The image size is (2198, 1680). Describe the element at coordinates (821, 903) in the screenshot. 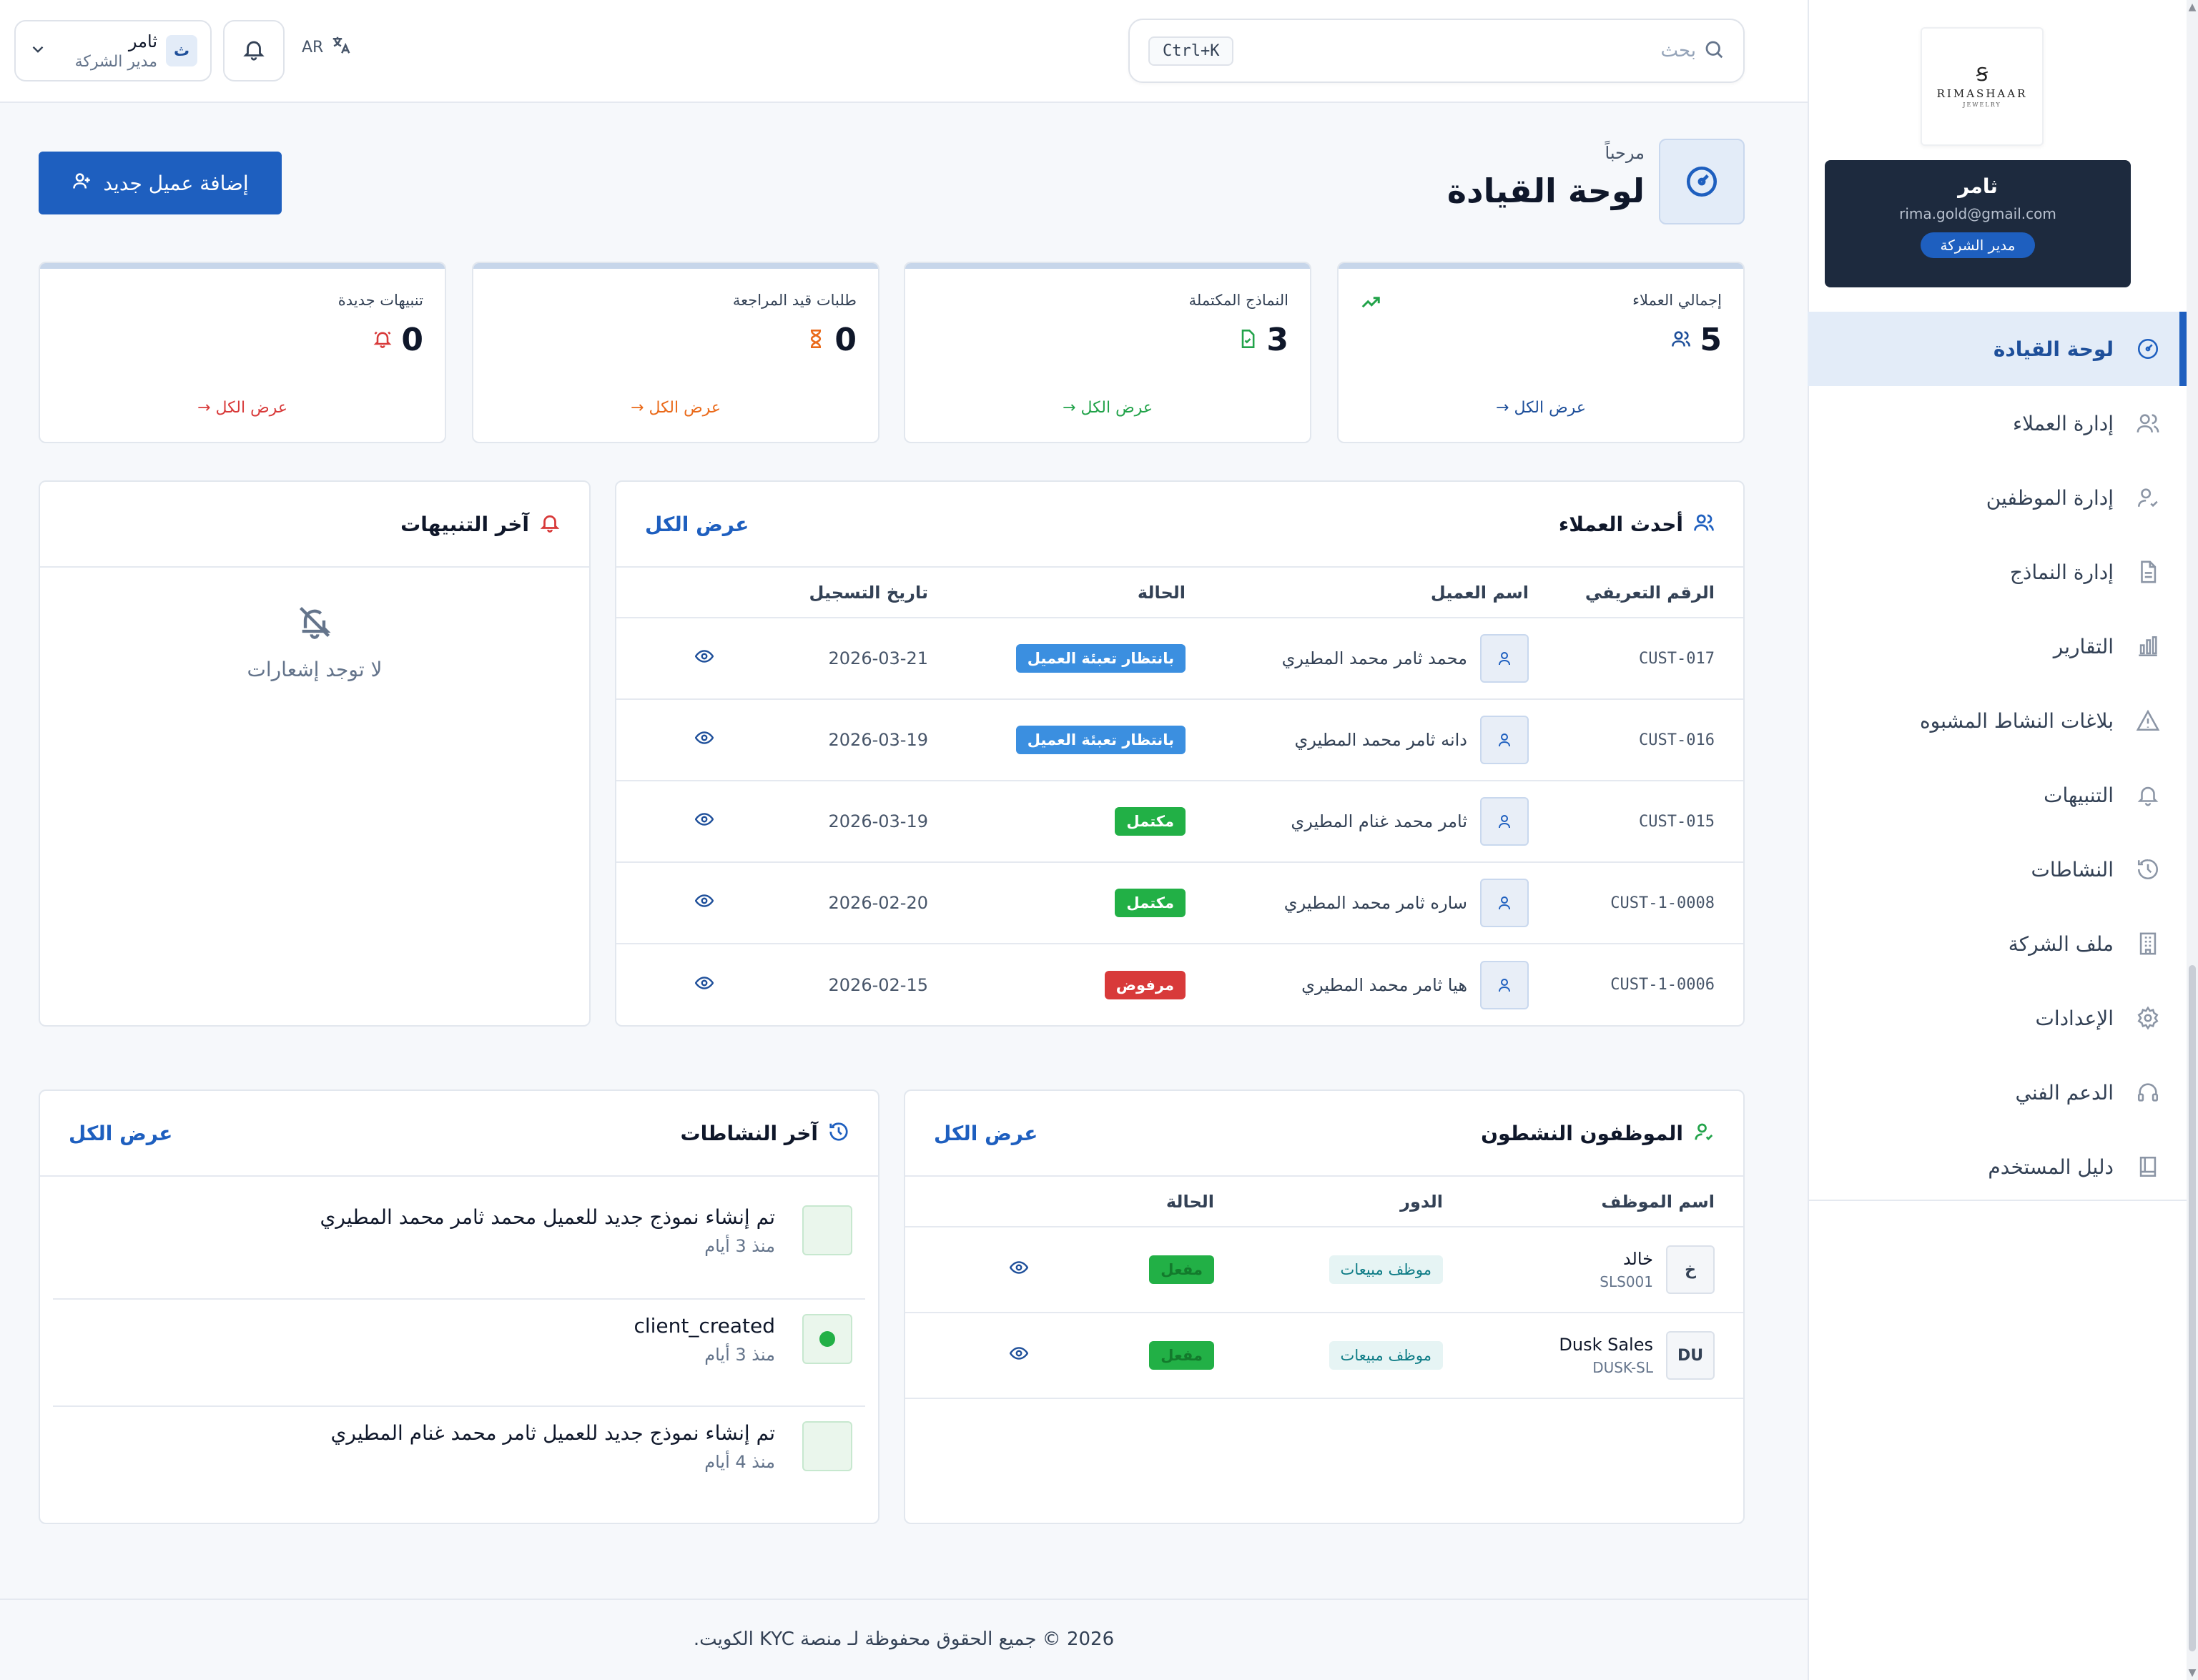

I see `registration-date: 2026-02-20` at that location.